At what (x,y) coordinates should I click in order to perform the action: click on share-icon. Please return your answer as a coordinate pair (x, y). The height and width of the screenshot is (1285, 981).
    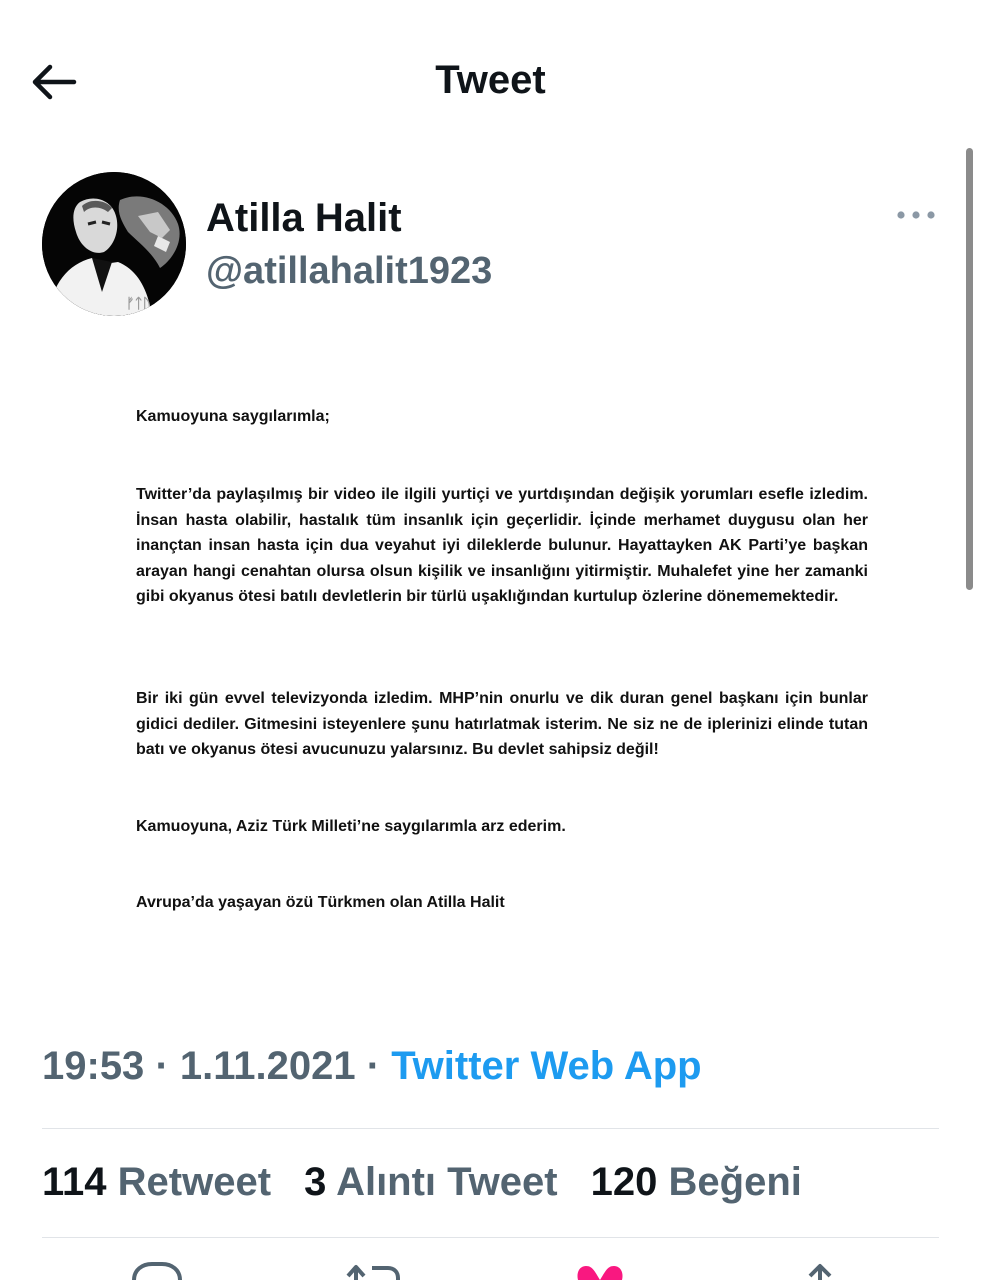
    Looking at the image, I should click on (820, 1272).